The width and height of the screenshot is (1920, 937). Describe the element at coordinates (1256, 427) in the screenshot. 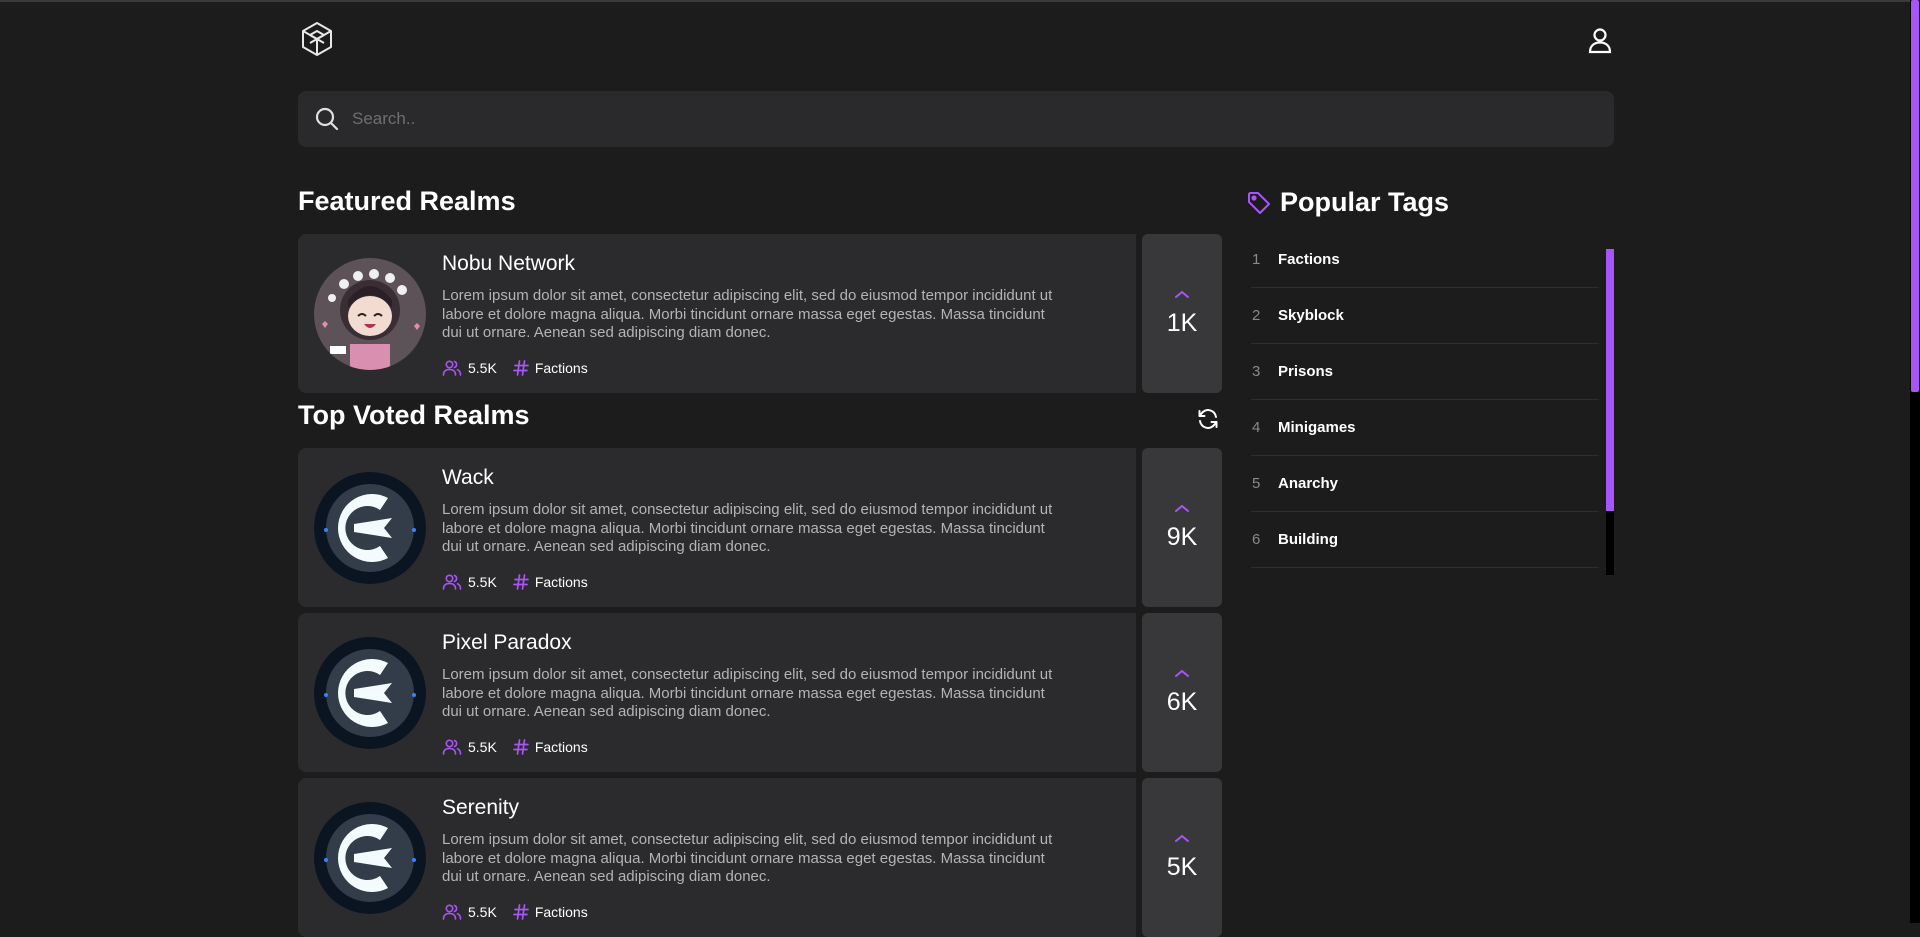

I see `tag-rank: 4` at that location.